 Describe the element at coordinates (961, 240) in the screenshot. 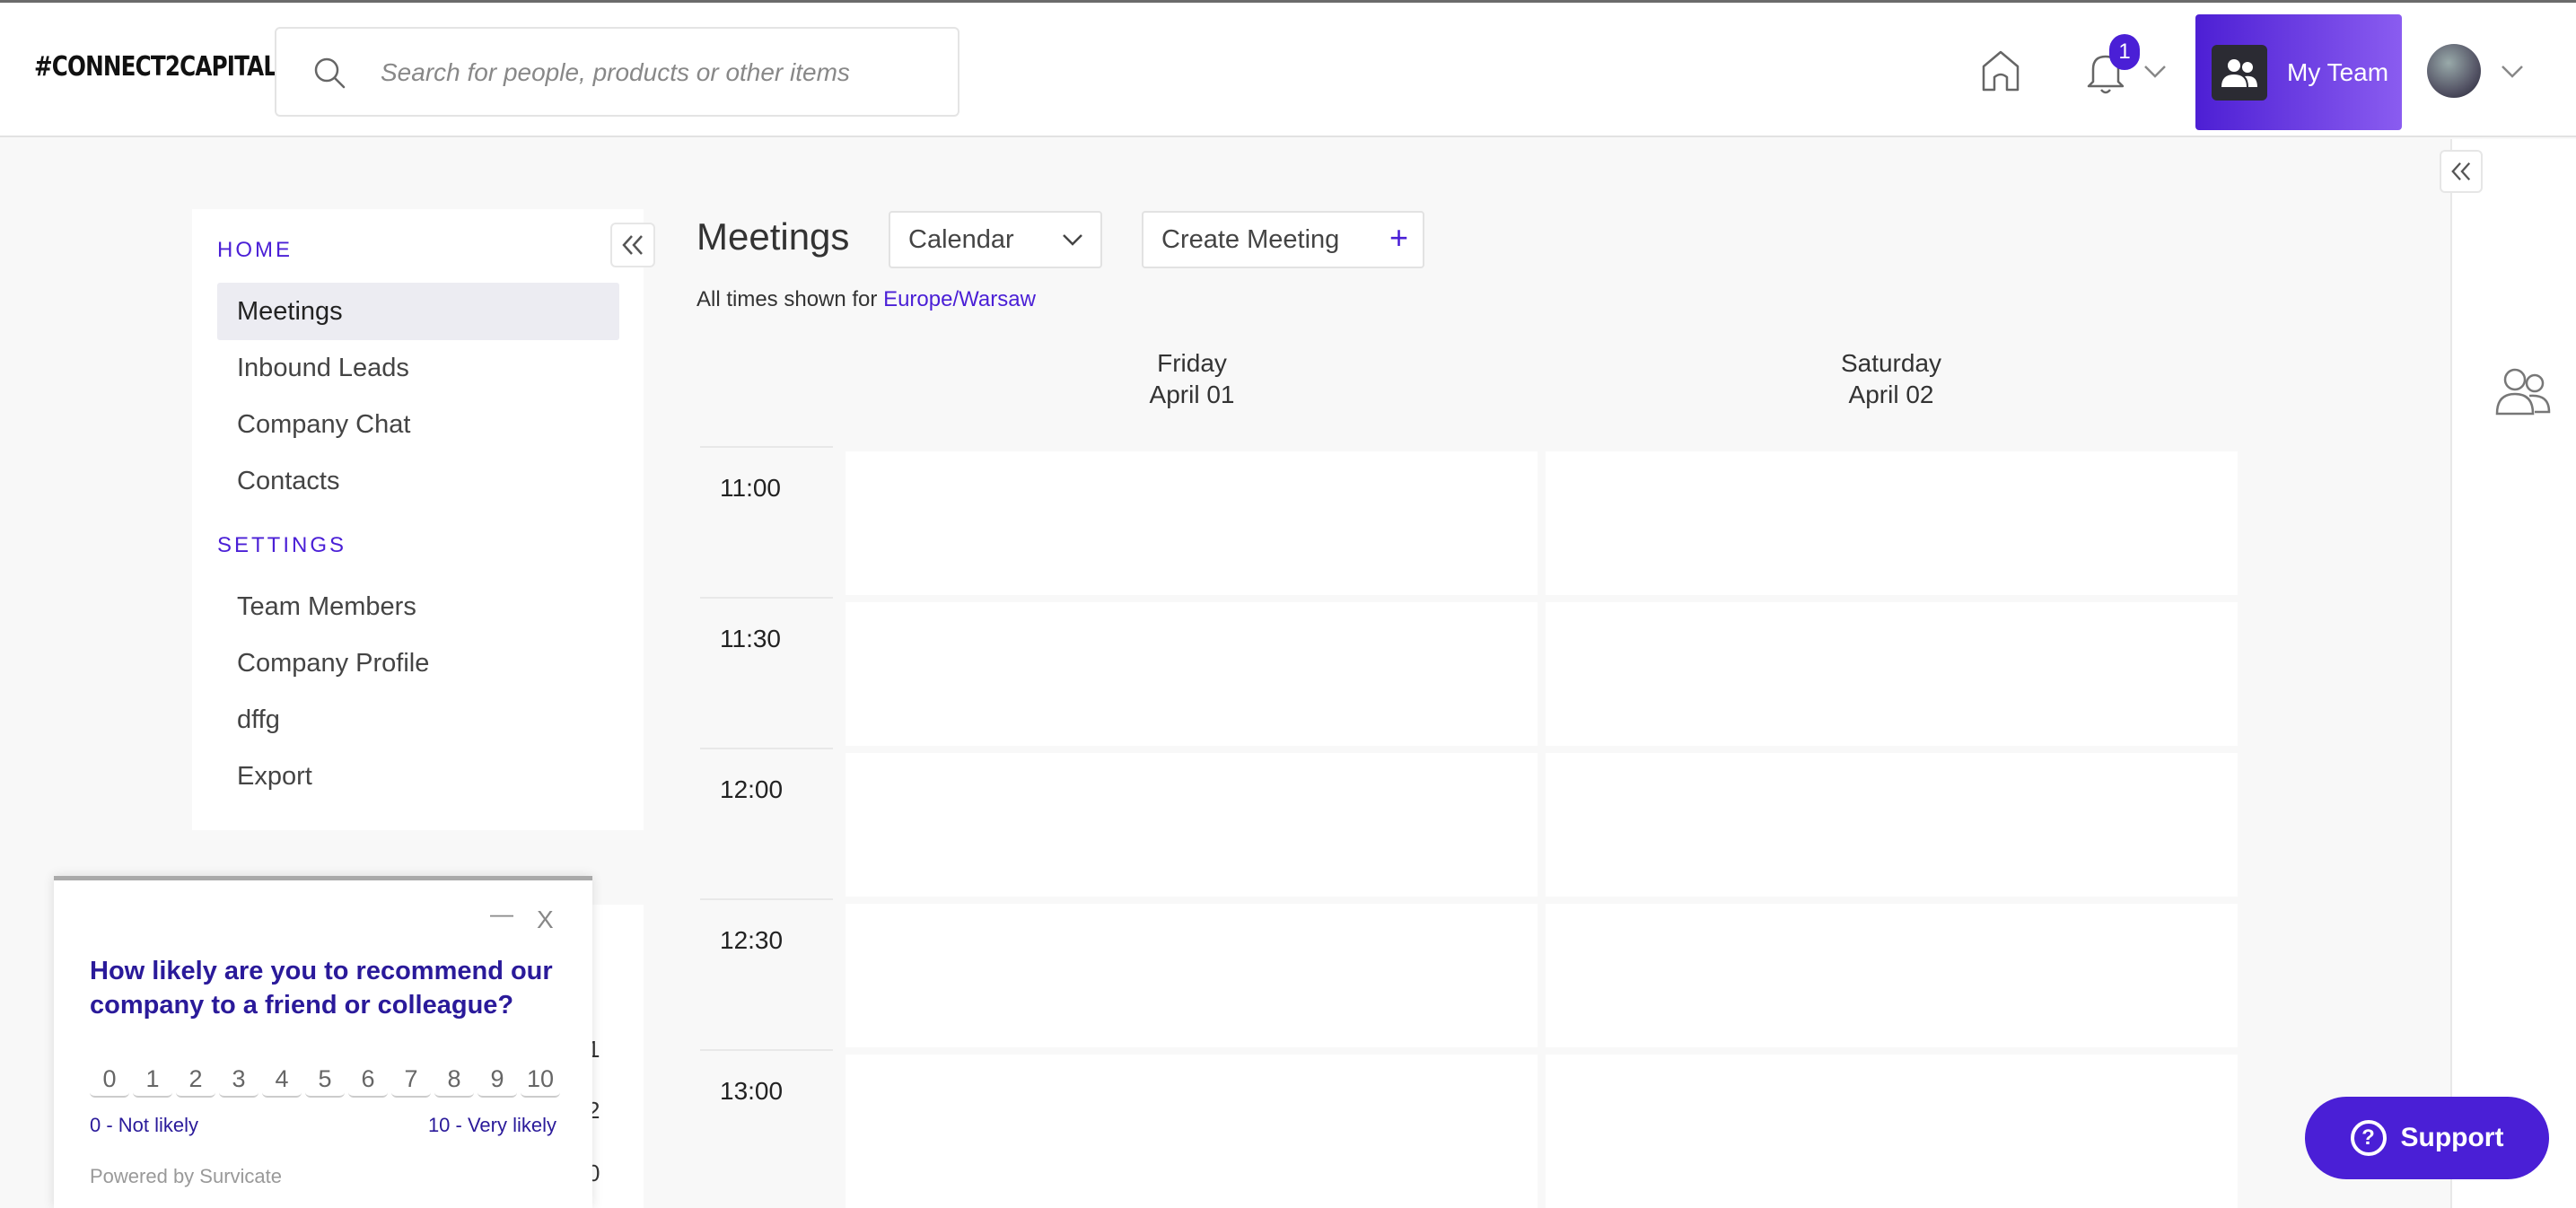

I see `view-select-value: Calendar` at that location.